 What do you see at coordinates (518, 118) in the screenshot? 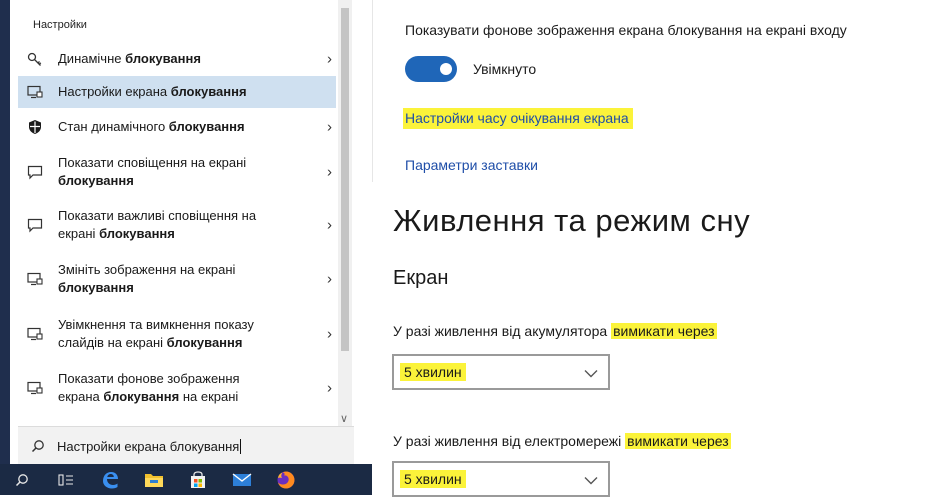
I see `screen-timeout-settings-link: Настройки часу очікування екрана` at bounding box center [518, 118].